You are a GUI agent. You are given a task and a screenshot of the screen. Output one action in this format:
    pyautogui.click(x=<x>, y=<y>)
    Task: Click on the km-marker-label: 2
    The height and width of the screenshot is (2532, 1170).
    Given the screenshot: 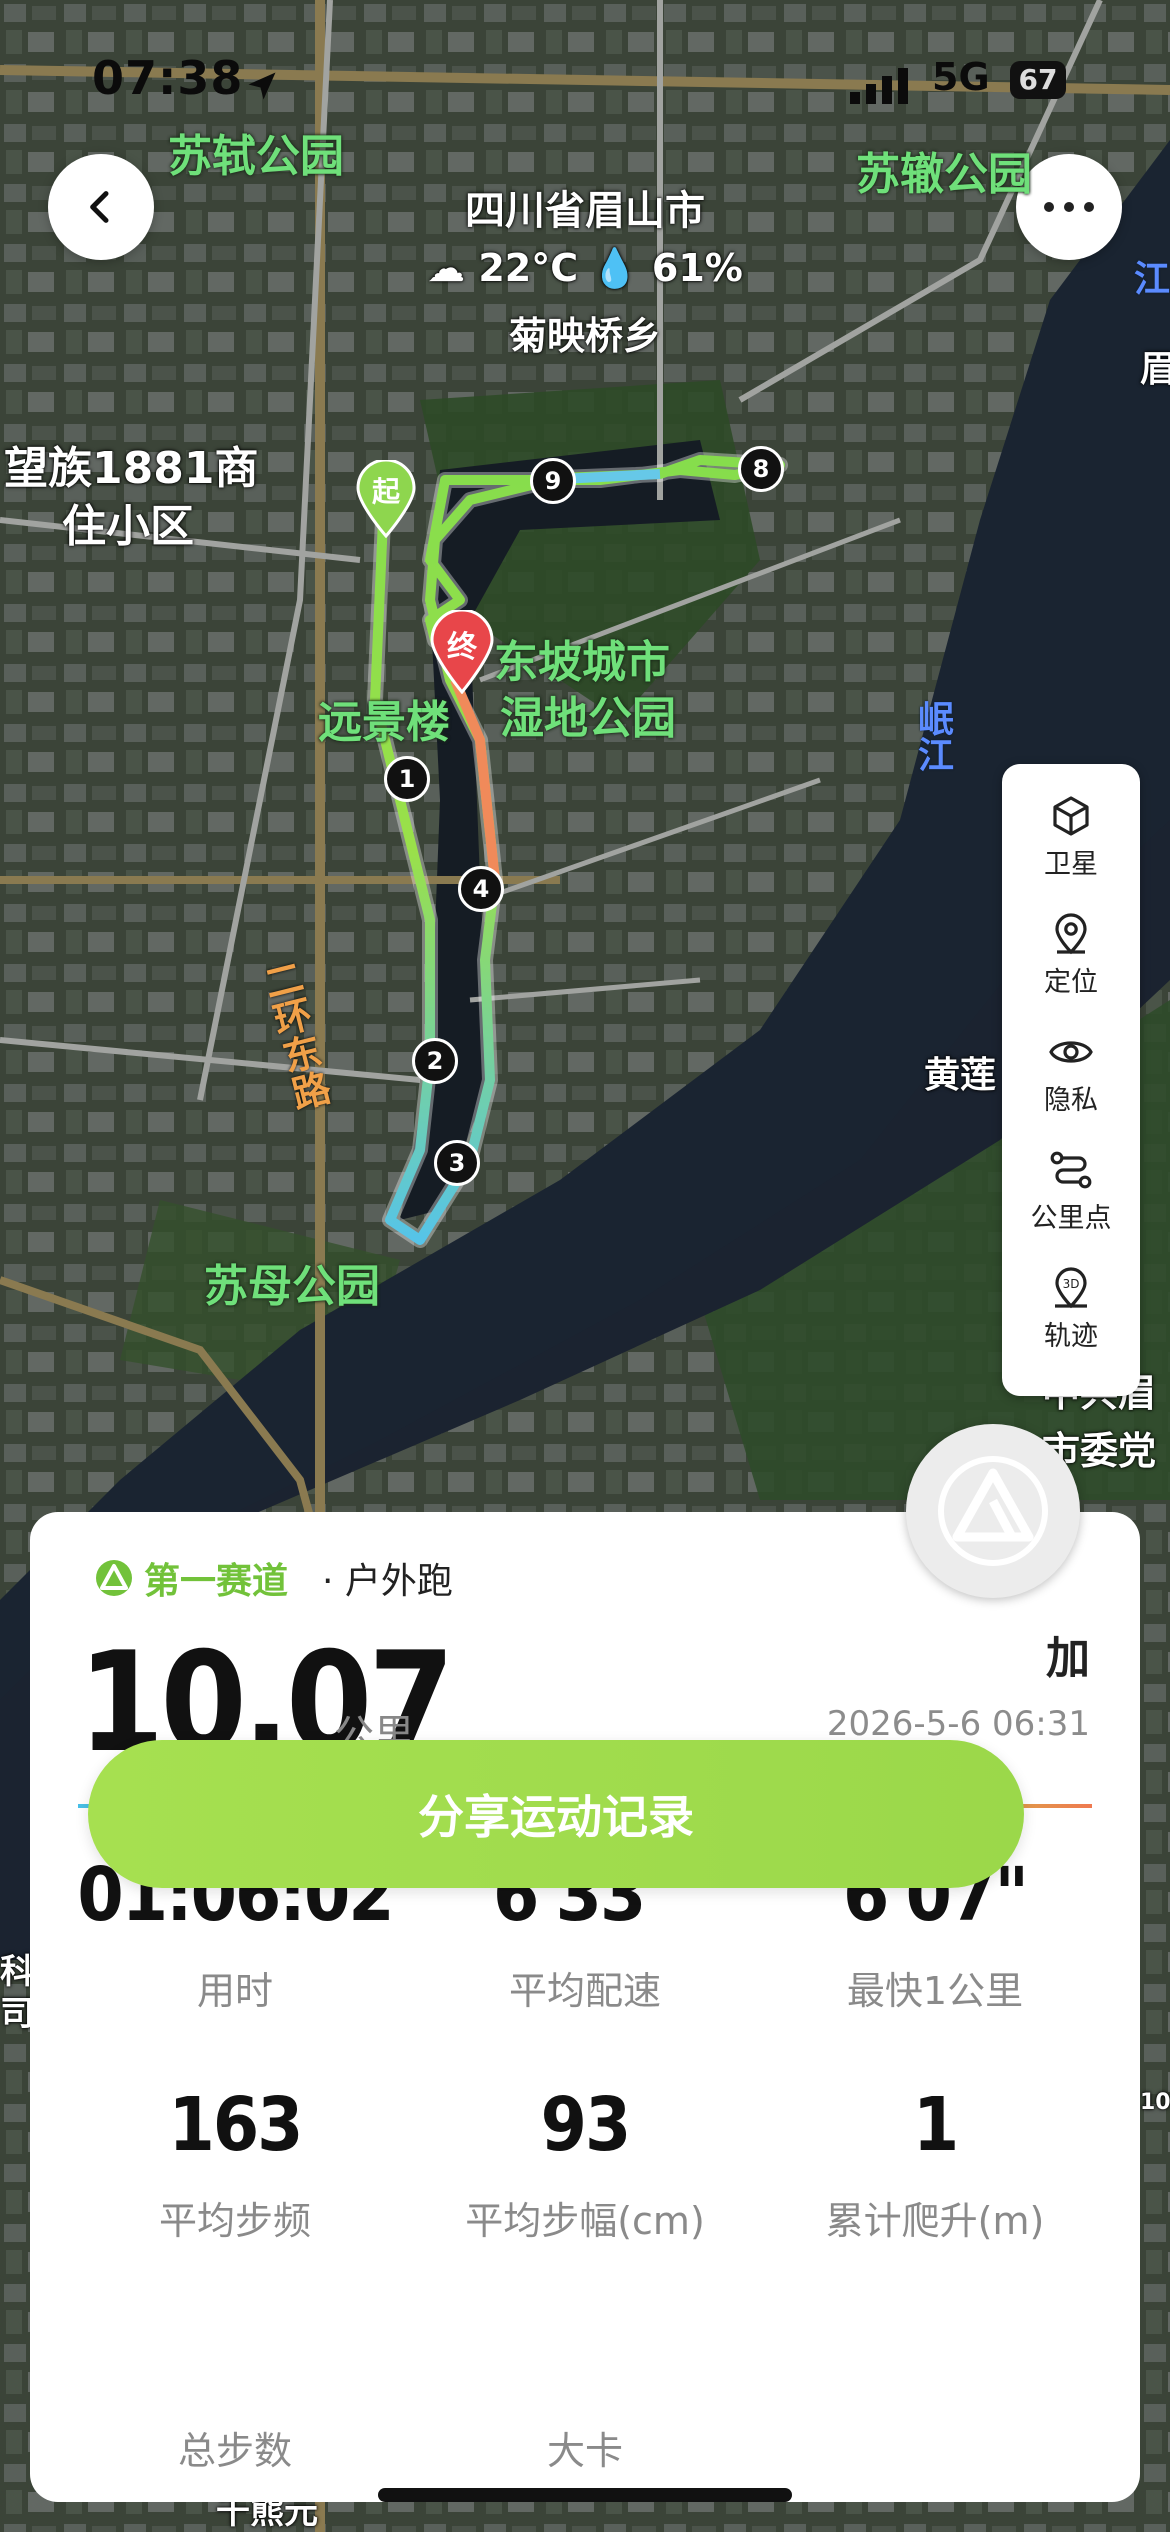 What is the action you would take?
    pyautogui.click(x=435, y=1061)
    